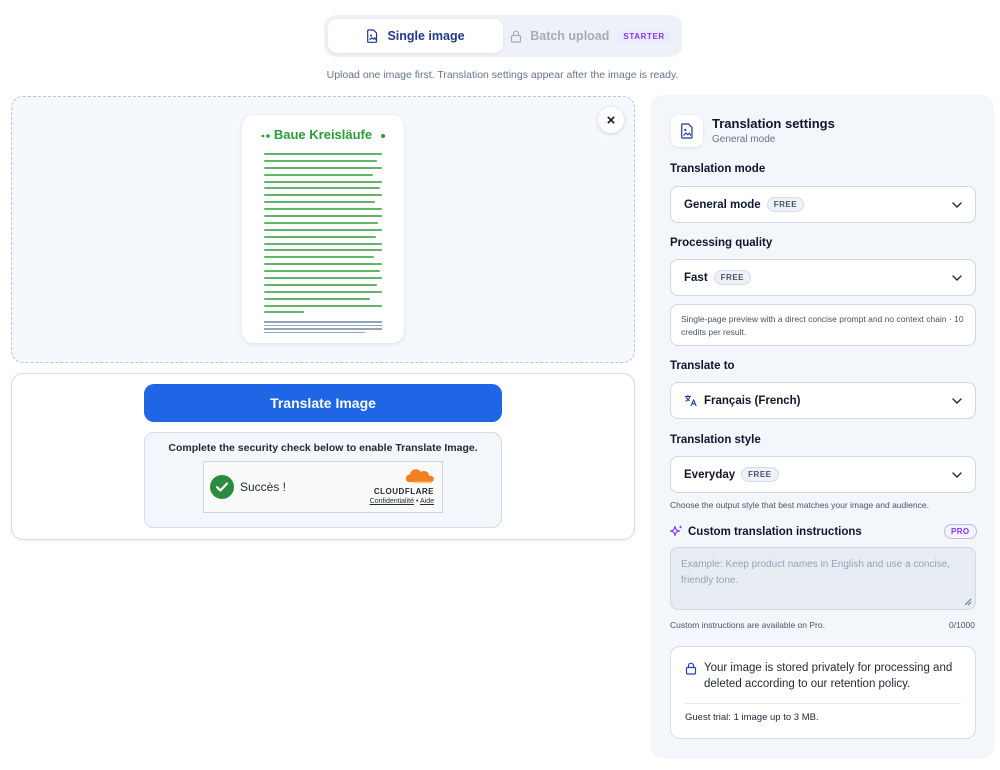 This screenshot has height=770, width=1000. I want to click on processing-quality-select: Fast FREE, so click(823, 277).